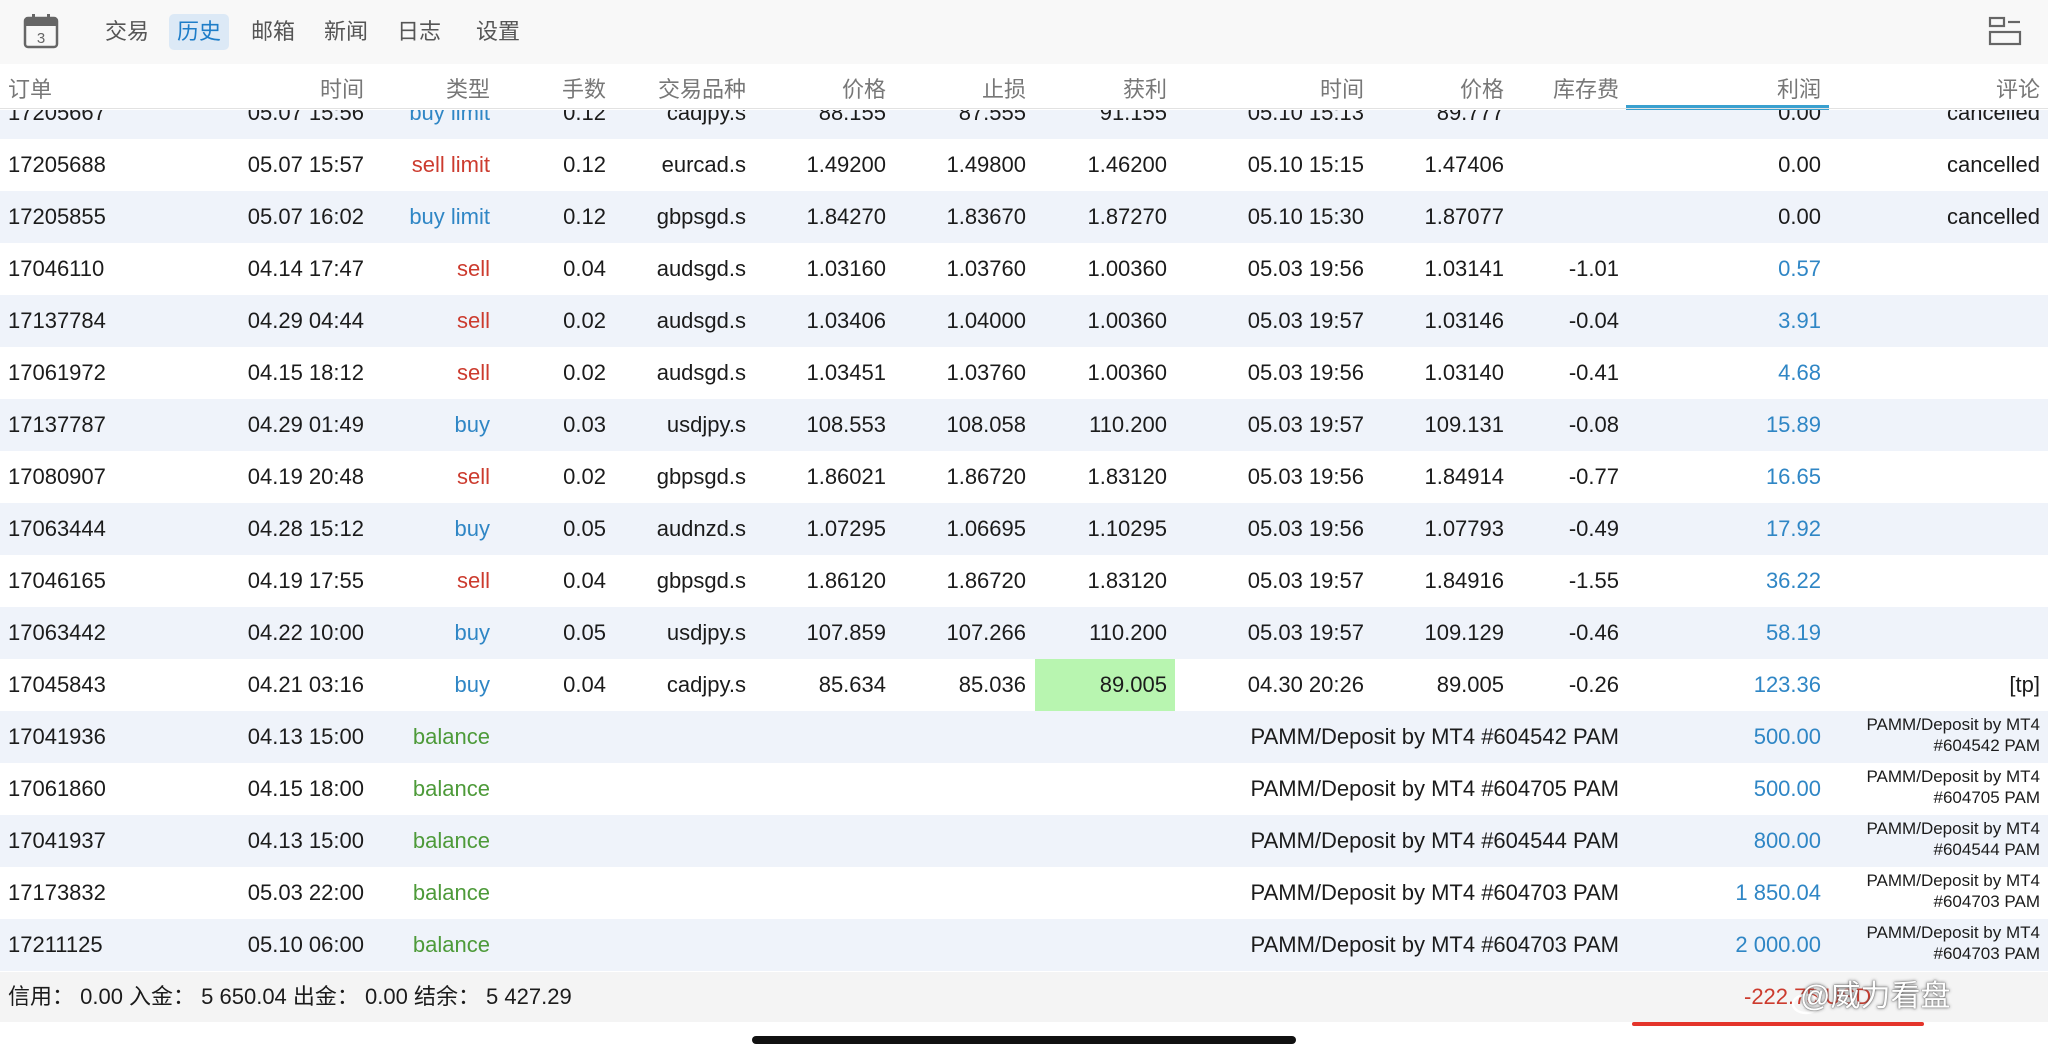 The height and width of the screenshot is (1058, 2048). What do you see at coordinates (55, 944) in the screenshot?
I see `order-id-cell: 17211125` at bounding box center [55, 944].